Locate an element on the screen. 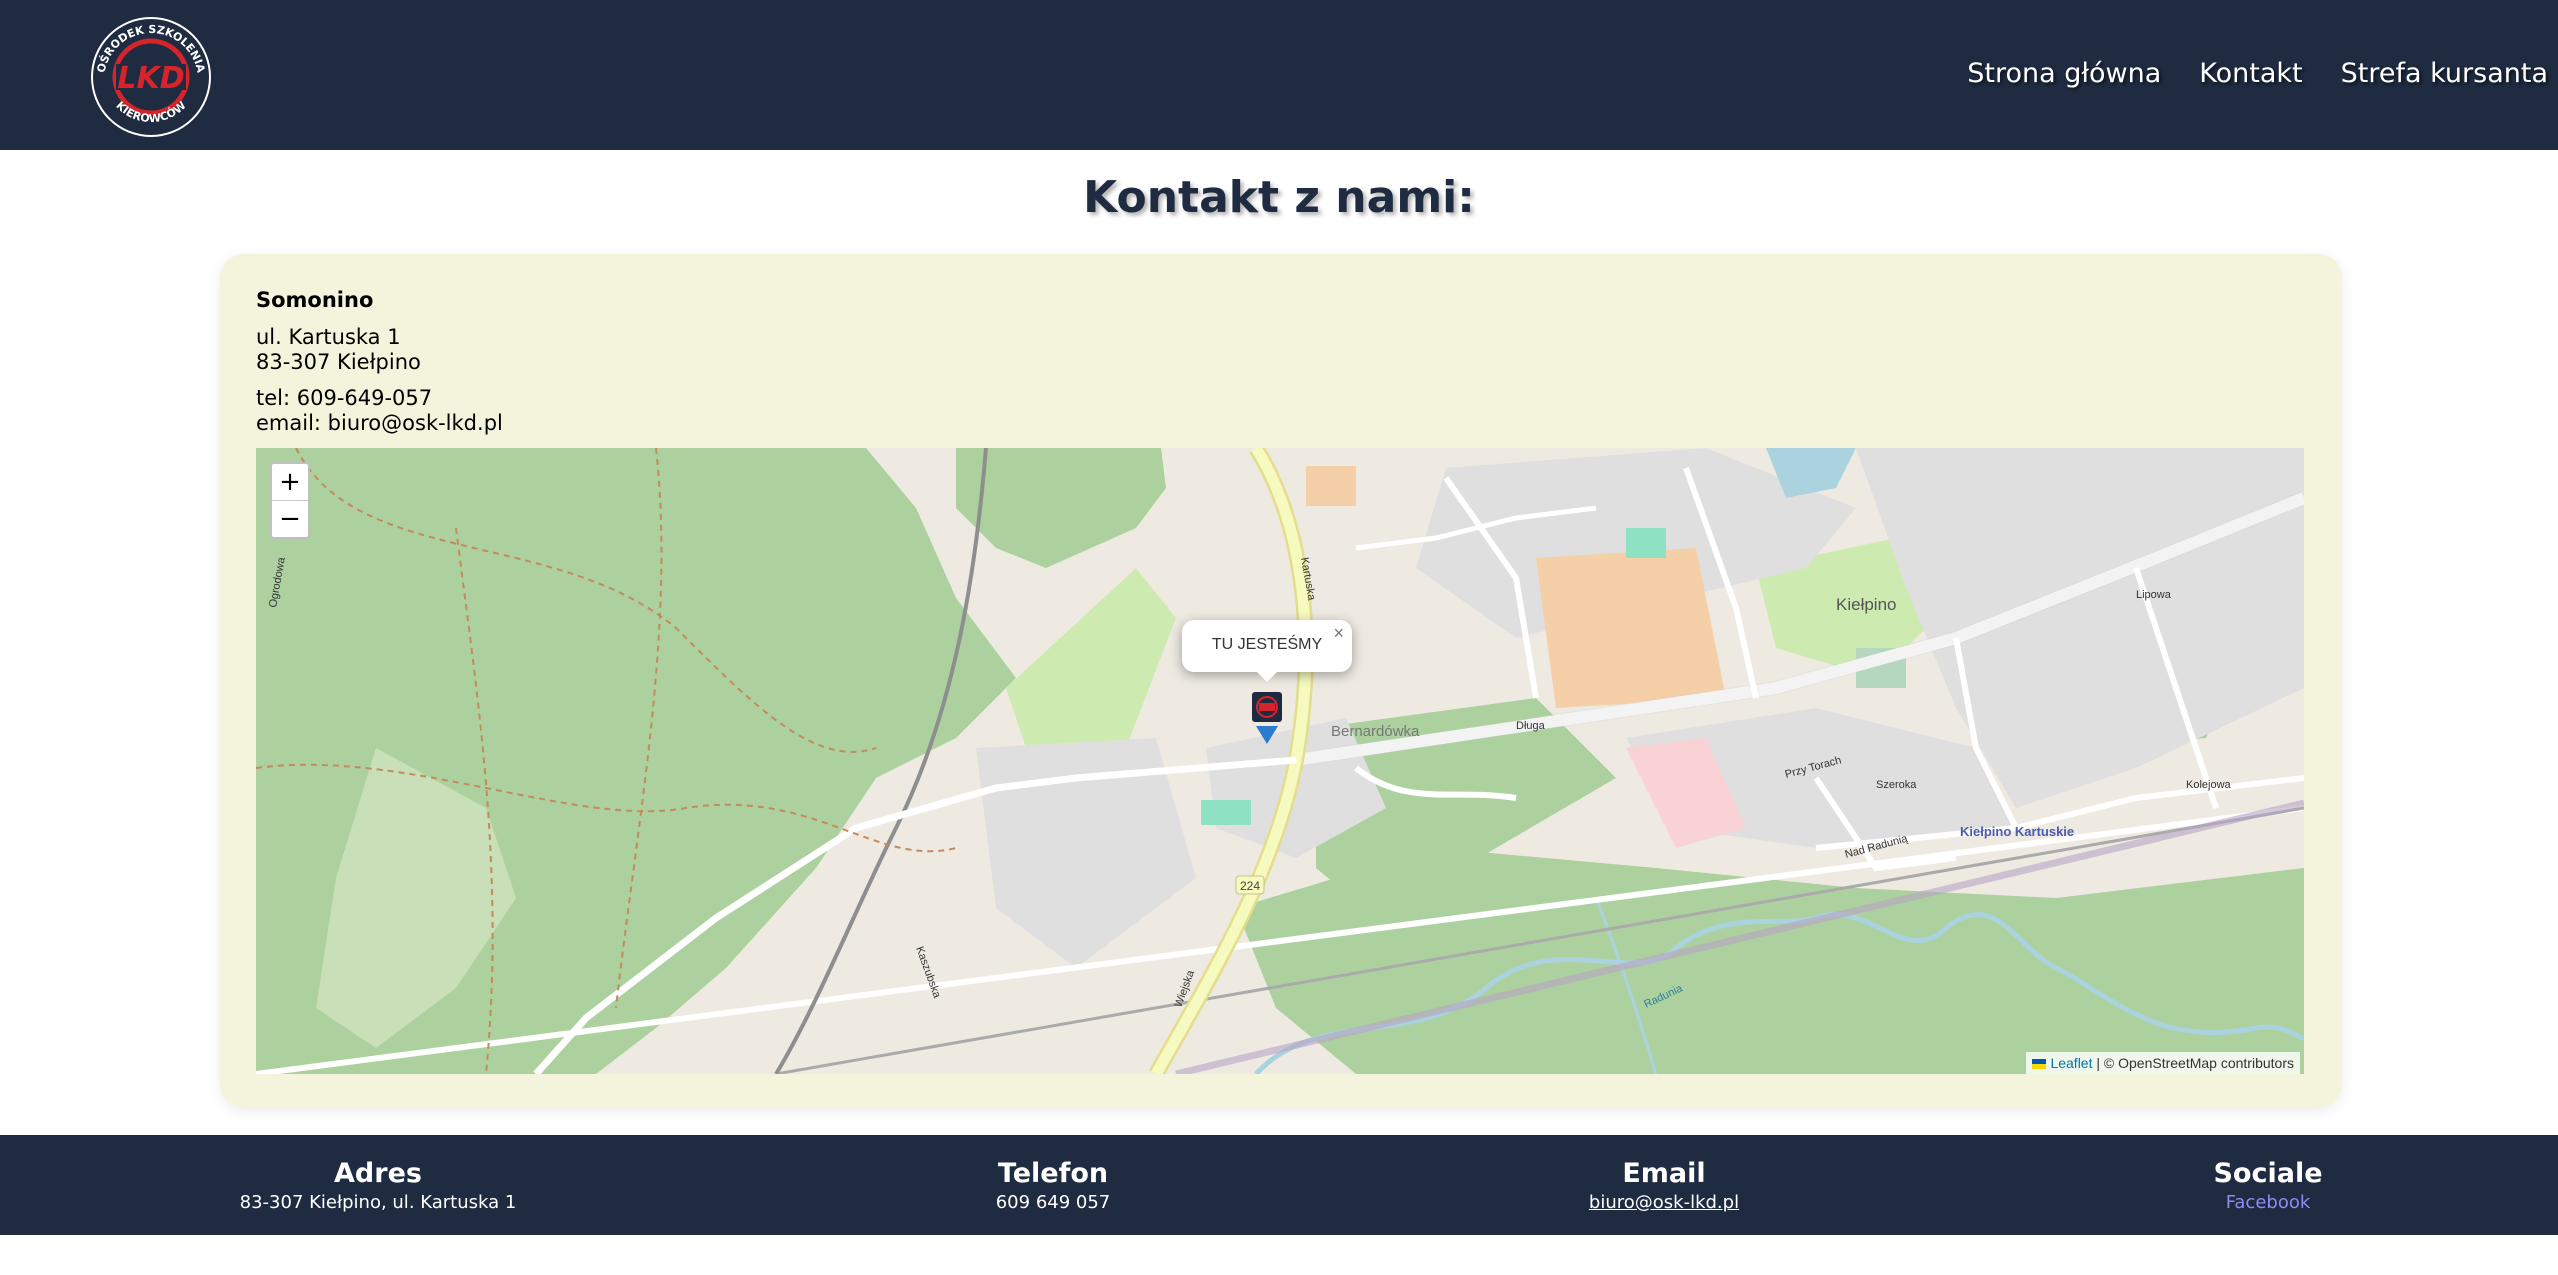 The height and width of the screenshot is (1275, 2558). street-label-dluga: Długa is located at coordinates (1531, 726).